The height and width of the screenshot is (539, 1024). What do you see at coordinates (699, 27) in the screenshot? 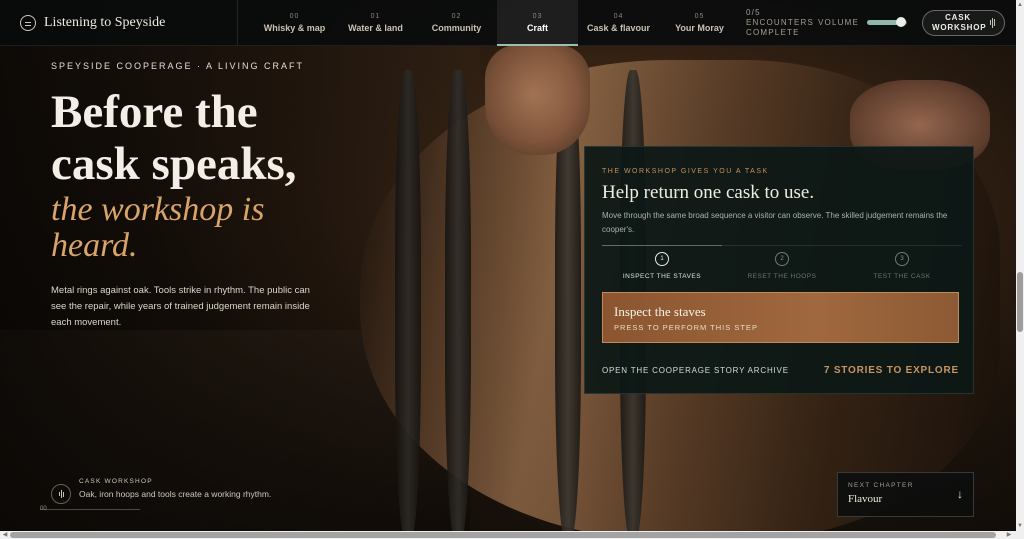
I see `nav-label: Your Moray` at bounding box center [699, 27].